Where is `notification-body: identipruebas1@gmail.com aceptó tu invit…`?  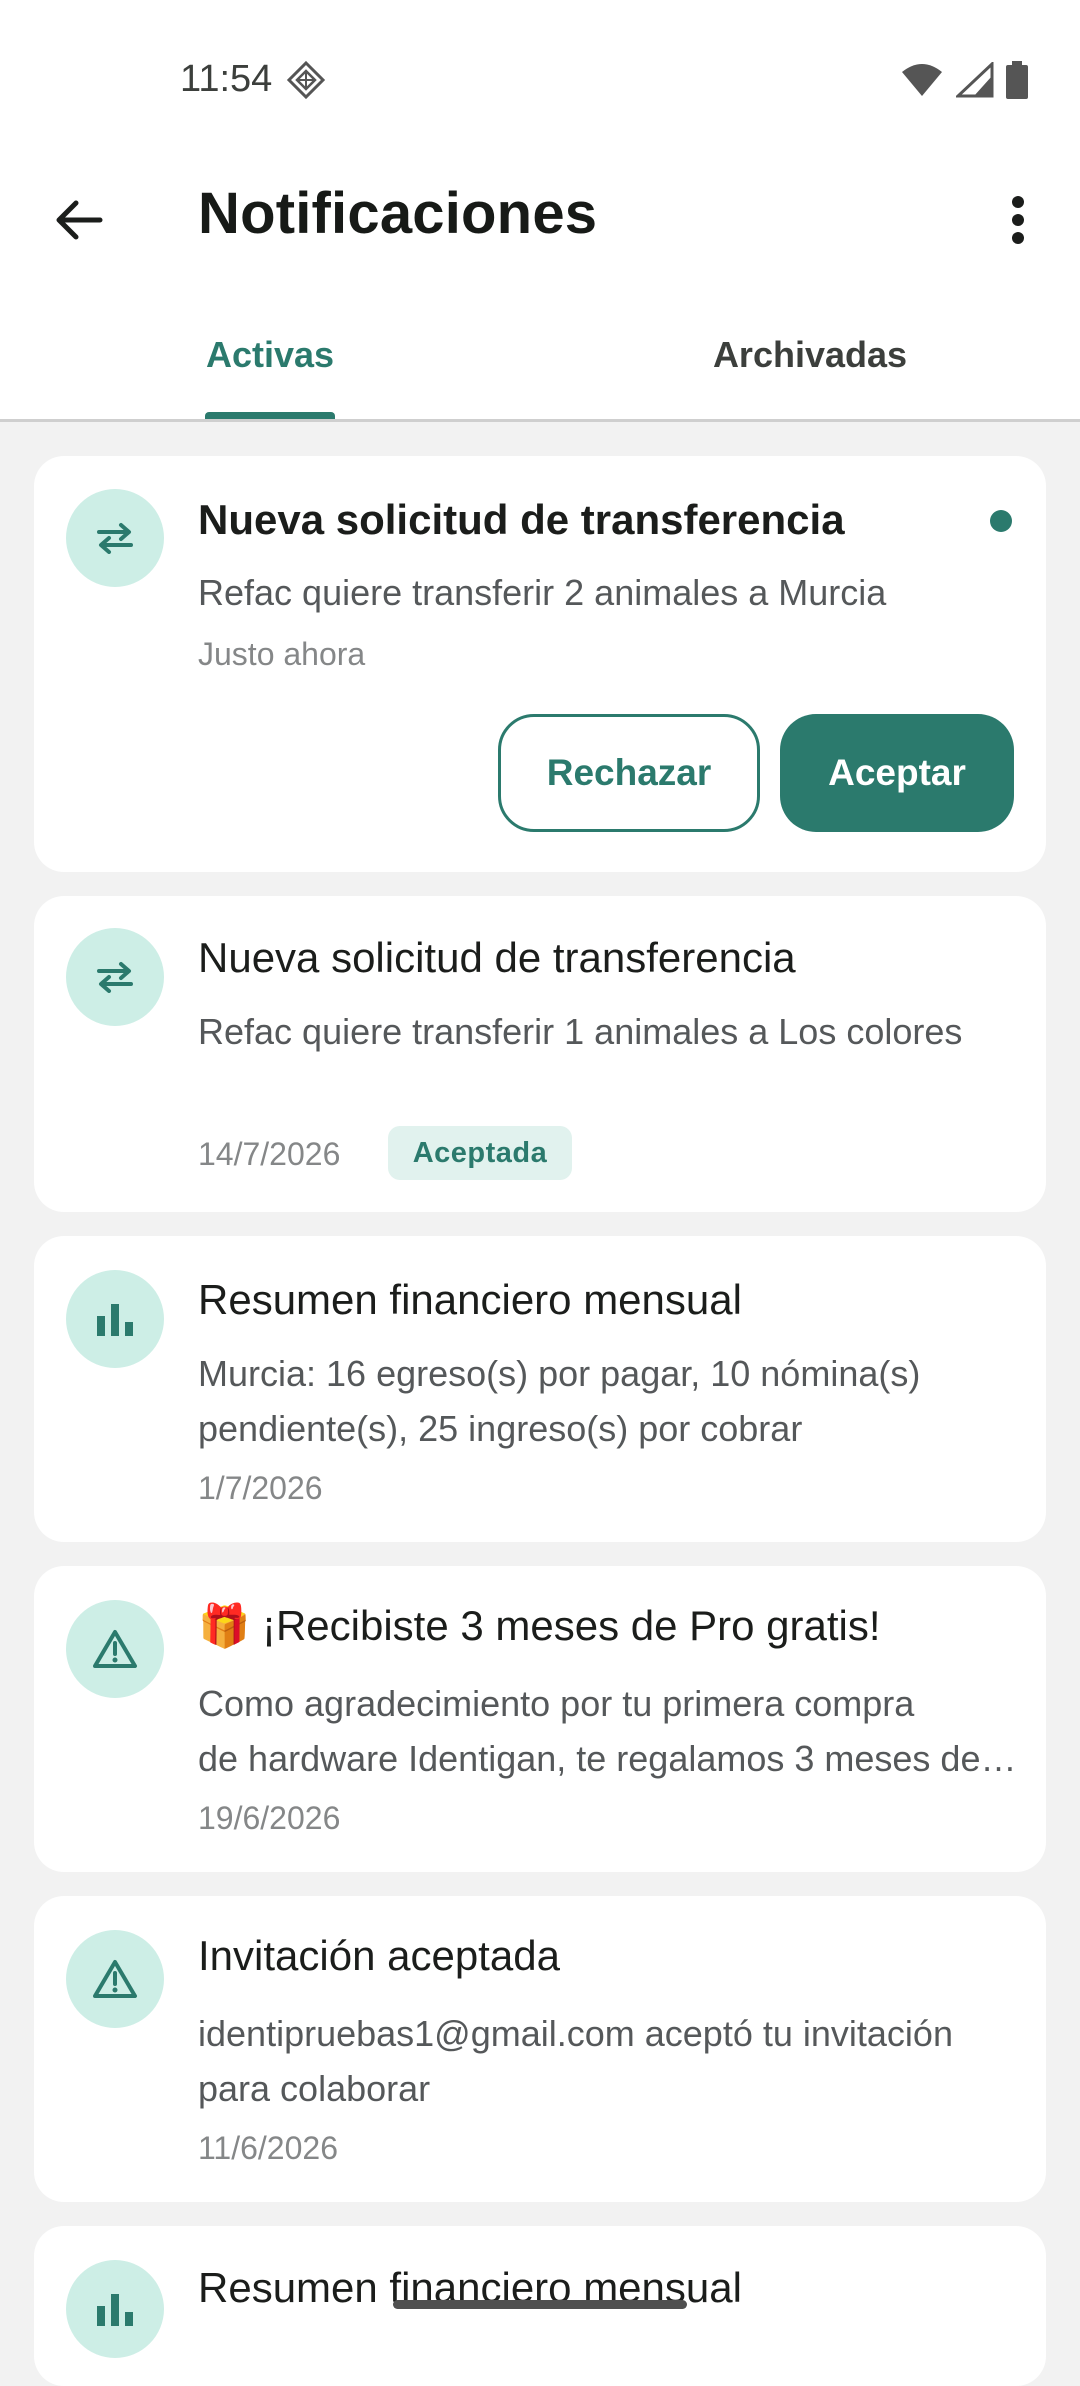
notification-body: identipruebas1@gmail.com aceptó tu invit… is located at coordinates (575, 2061).